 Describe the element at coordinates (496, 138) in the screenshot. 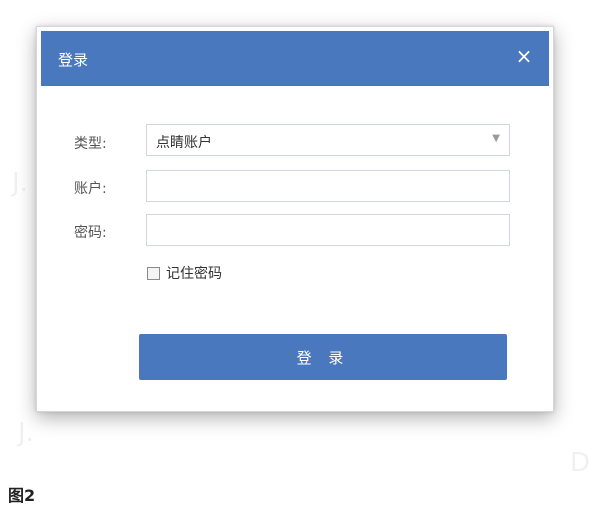

I see `chevron-down-icon: ▼` at that location.